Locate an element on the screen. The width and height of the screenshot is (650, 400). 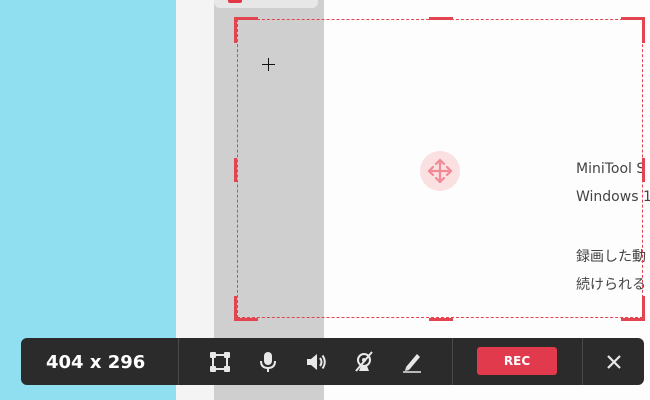
resize-handle-bottom-left-vertical is located at coordinates (235, 308).